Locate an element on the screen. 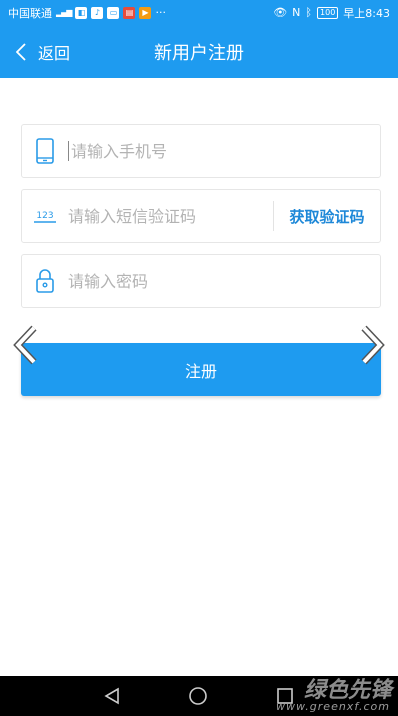 This screenshot has height=716, width=398. get-code-button: 获取验证码 is located at coordinates (327, 216).